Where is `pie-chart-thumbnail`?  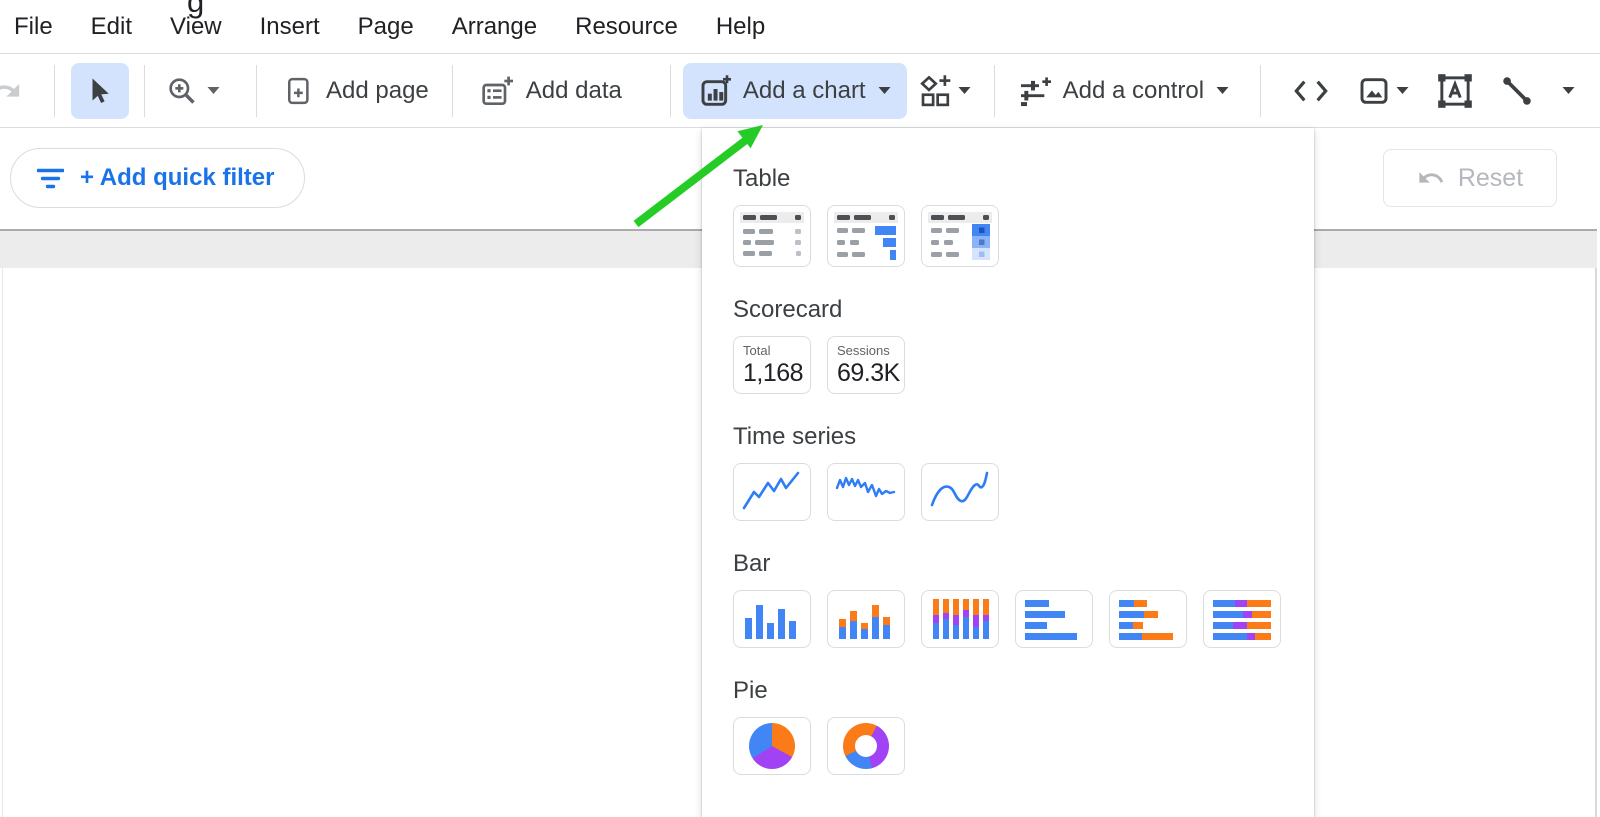 pie-chart-thumbnail is located at coordinates (772, 746).